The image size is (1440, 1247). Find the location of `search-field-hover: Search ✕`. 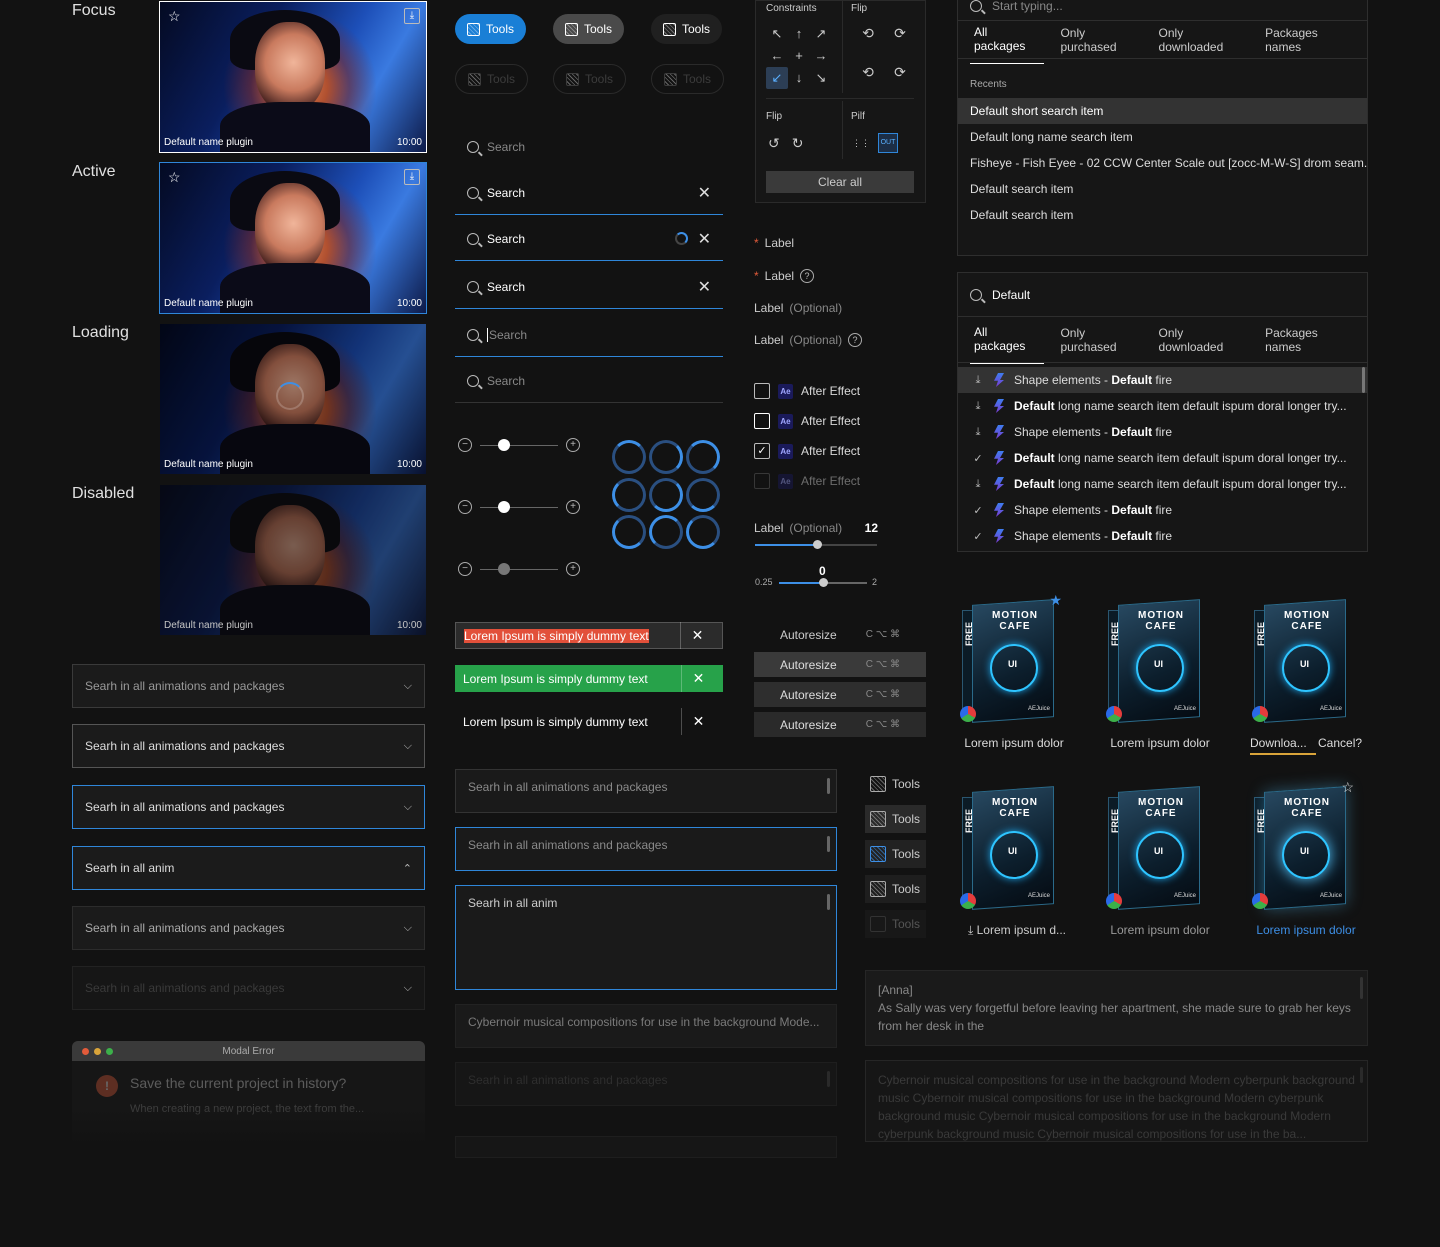

search-field-hover: Search ✕ is located at coordinates (589, 287).